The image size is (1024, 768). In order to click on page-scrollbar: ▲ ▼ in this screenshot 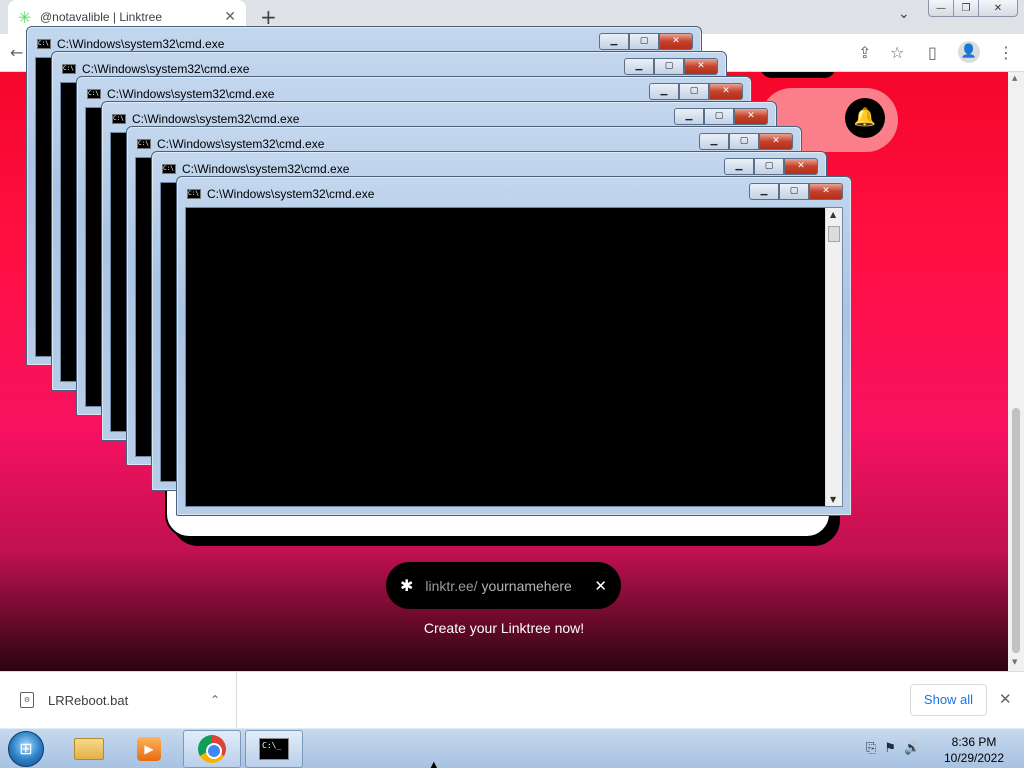, I will do `click(1016, 371)`.